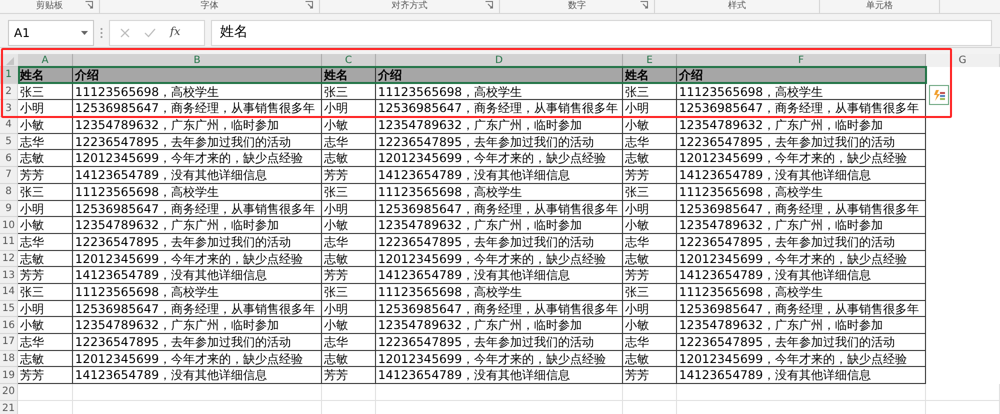 This screenshot has height=414, width=1000. What do you see at coordinates (45, 60) in the screenshot?
I see `column-header: A` at bounding box center [45, 60].